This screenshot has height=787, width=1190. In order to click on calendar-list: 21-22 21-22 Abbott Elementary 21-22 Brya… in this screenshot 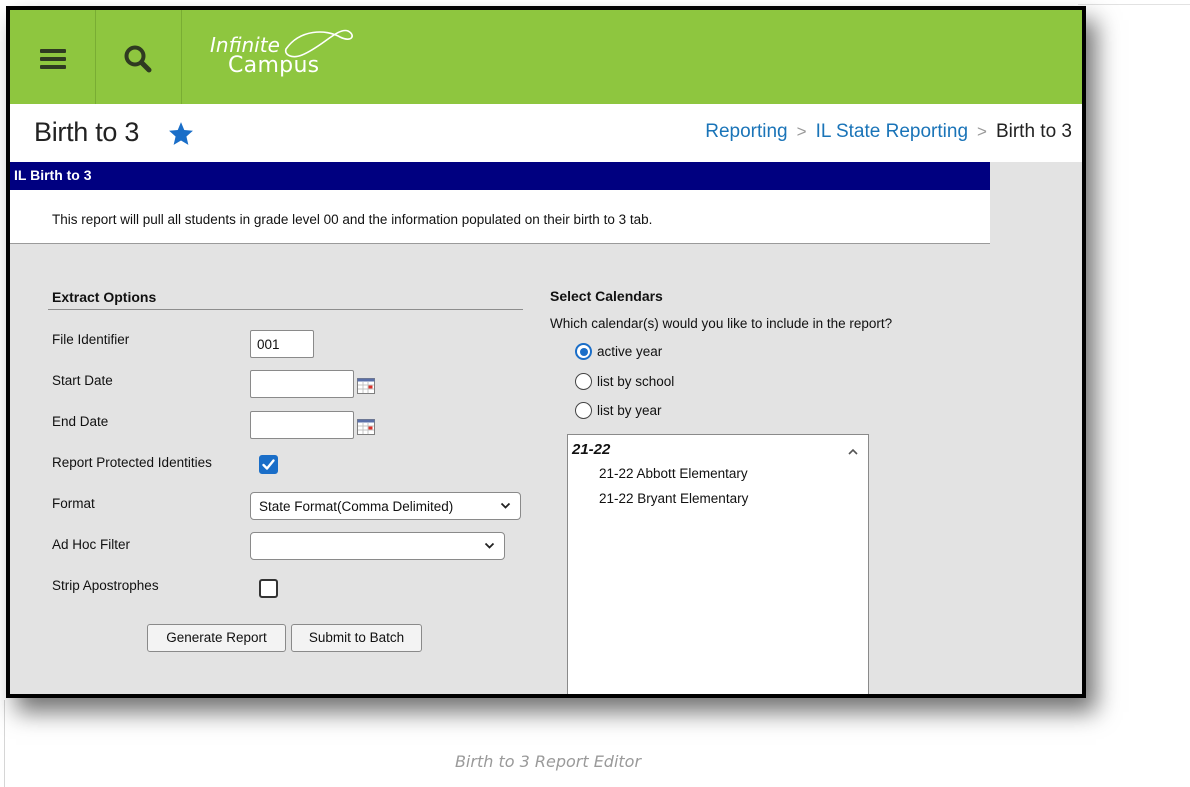, I will do `click(718, 564)`.